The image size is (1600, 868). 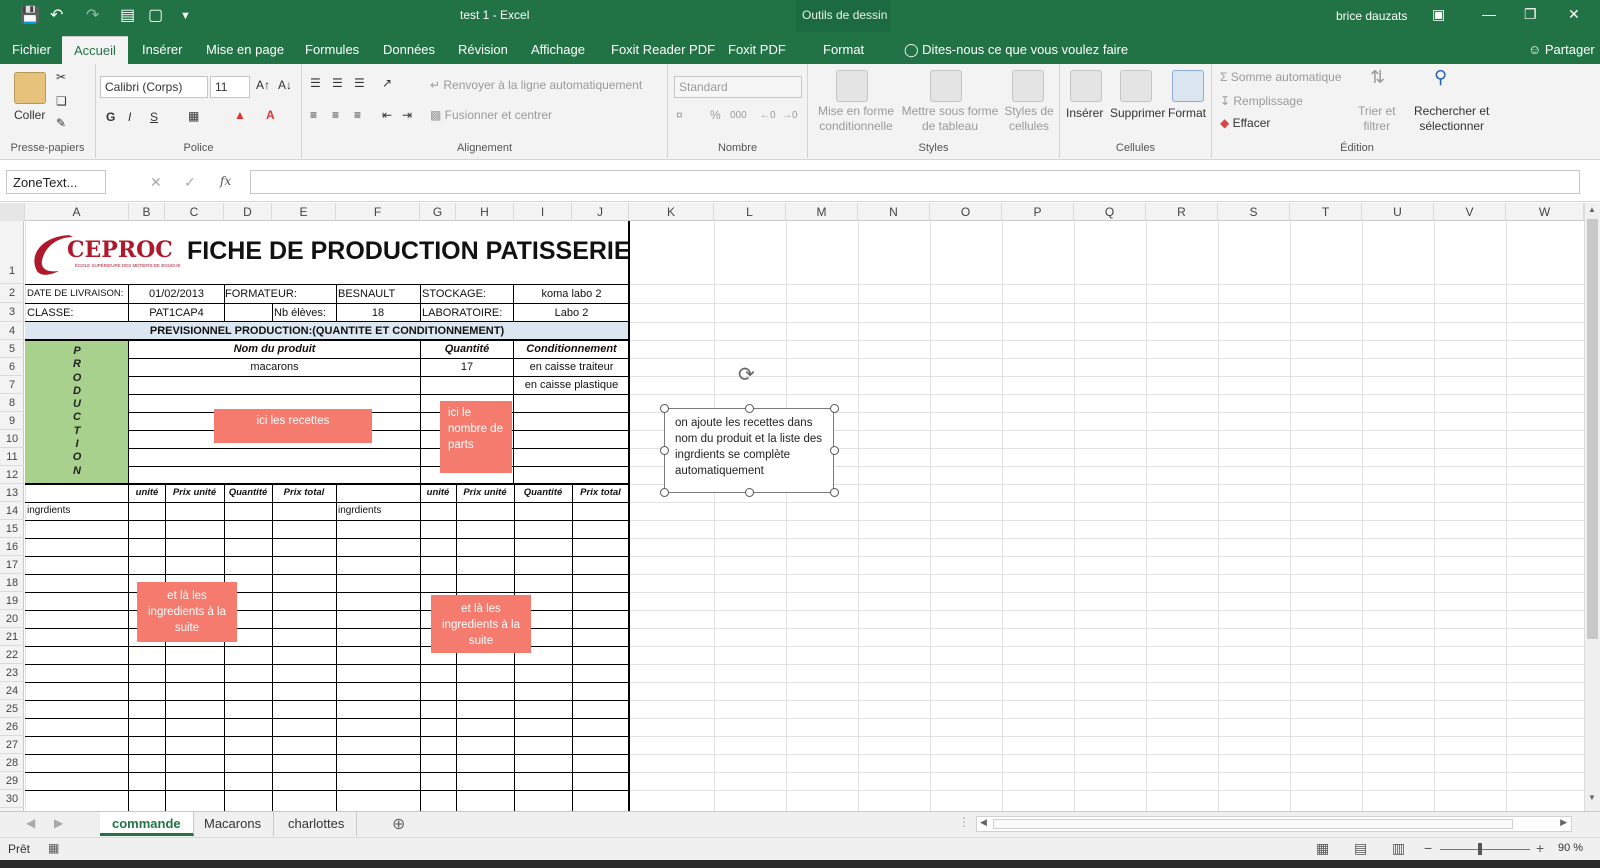 What do you see at coordinates (1440, 77) in the screenshot?
I see `find-select-icon: ⚲` at bounding box center [1440, 77].